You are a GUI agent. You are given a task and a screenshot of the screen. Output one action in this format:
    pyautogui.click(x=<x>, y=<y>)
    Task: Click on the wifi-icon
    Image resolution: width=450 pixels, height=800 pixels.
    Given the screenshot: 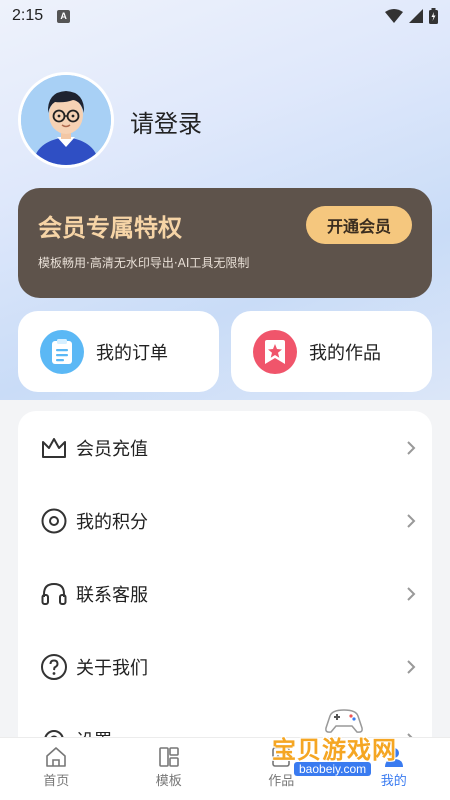 What is the action you would take?
    pyautogui.click(x=394, y=16)
    